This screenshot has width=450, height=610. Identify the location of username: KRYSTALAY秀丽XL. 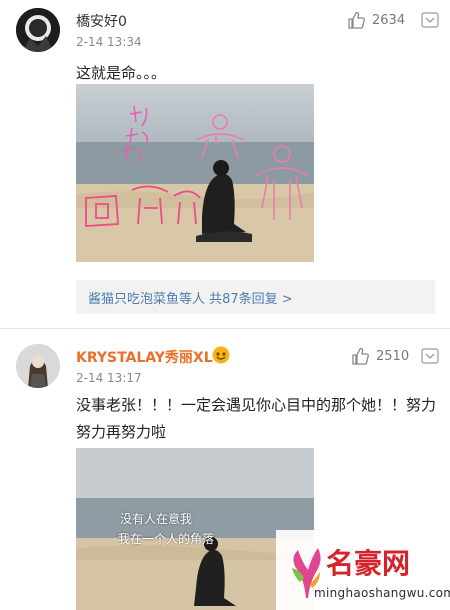
(144, 357).